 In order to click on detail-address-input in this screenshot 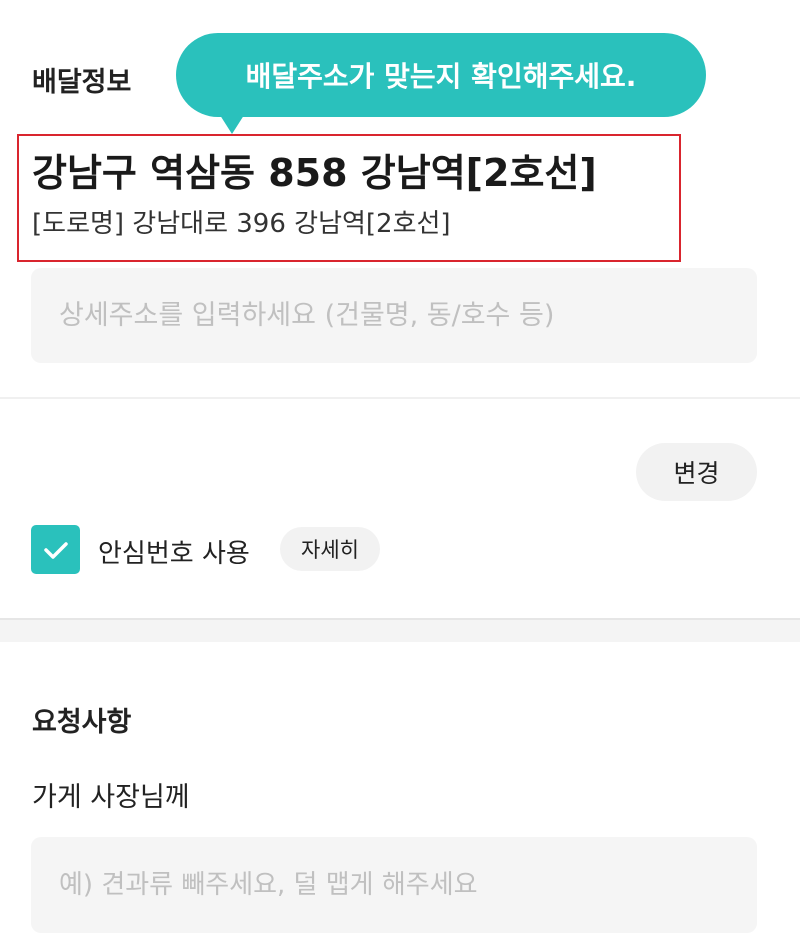, I will do `click(394, 315)`.